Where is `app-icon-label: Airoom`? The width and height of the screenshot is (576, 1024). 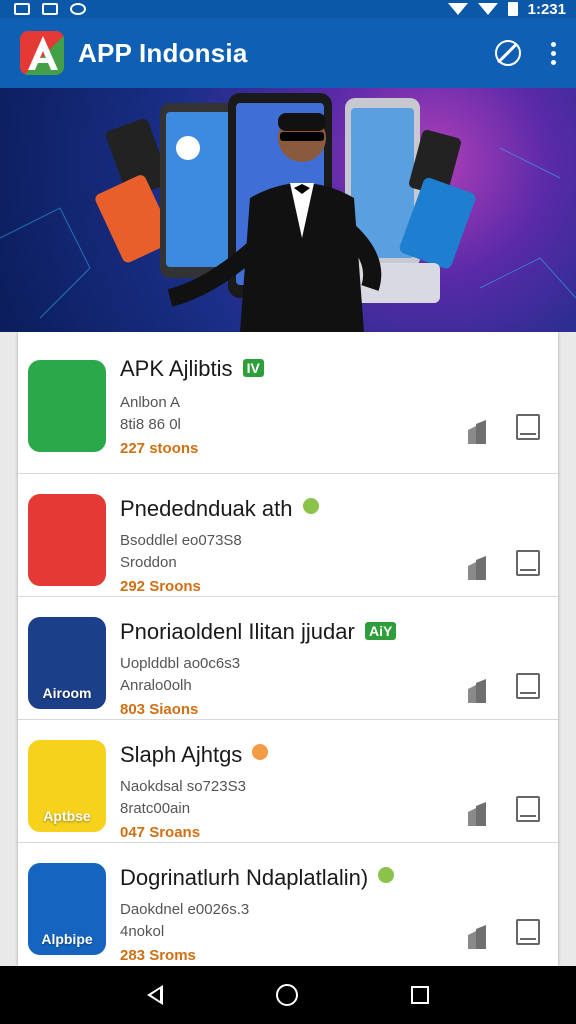
app-icon-label: Airoom is located at coordinates (67, 693).